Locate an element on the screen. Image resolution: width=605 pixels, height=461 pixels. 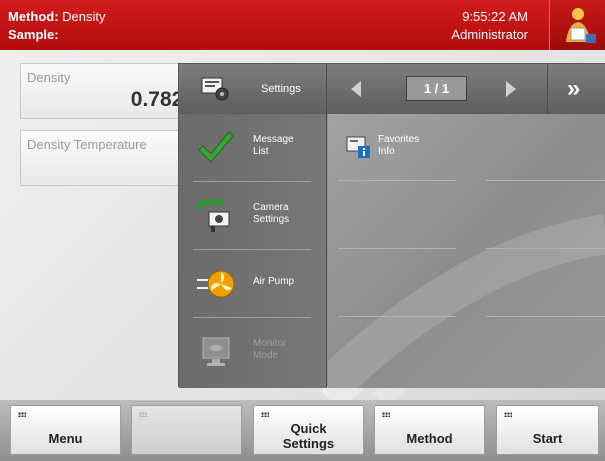
sample-label: Sample: is located at coordinates (33, 34).